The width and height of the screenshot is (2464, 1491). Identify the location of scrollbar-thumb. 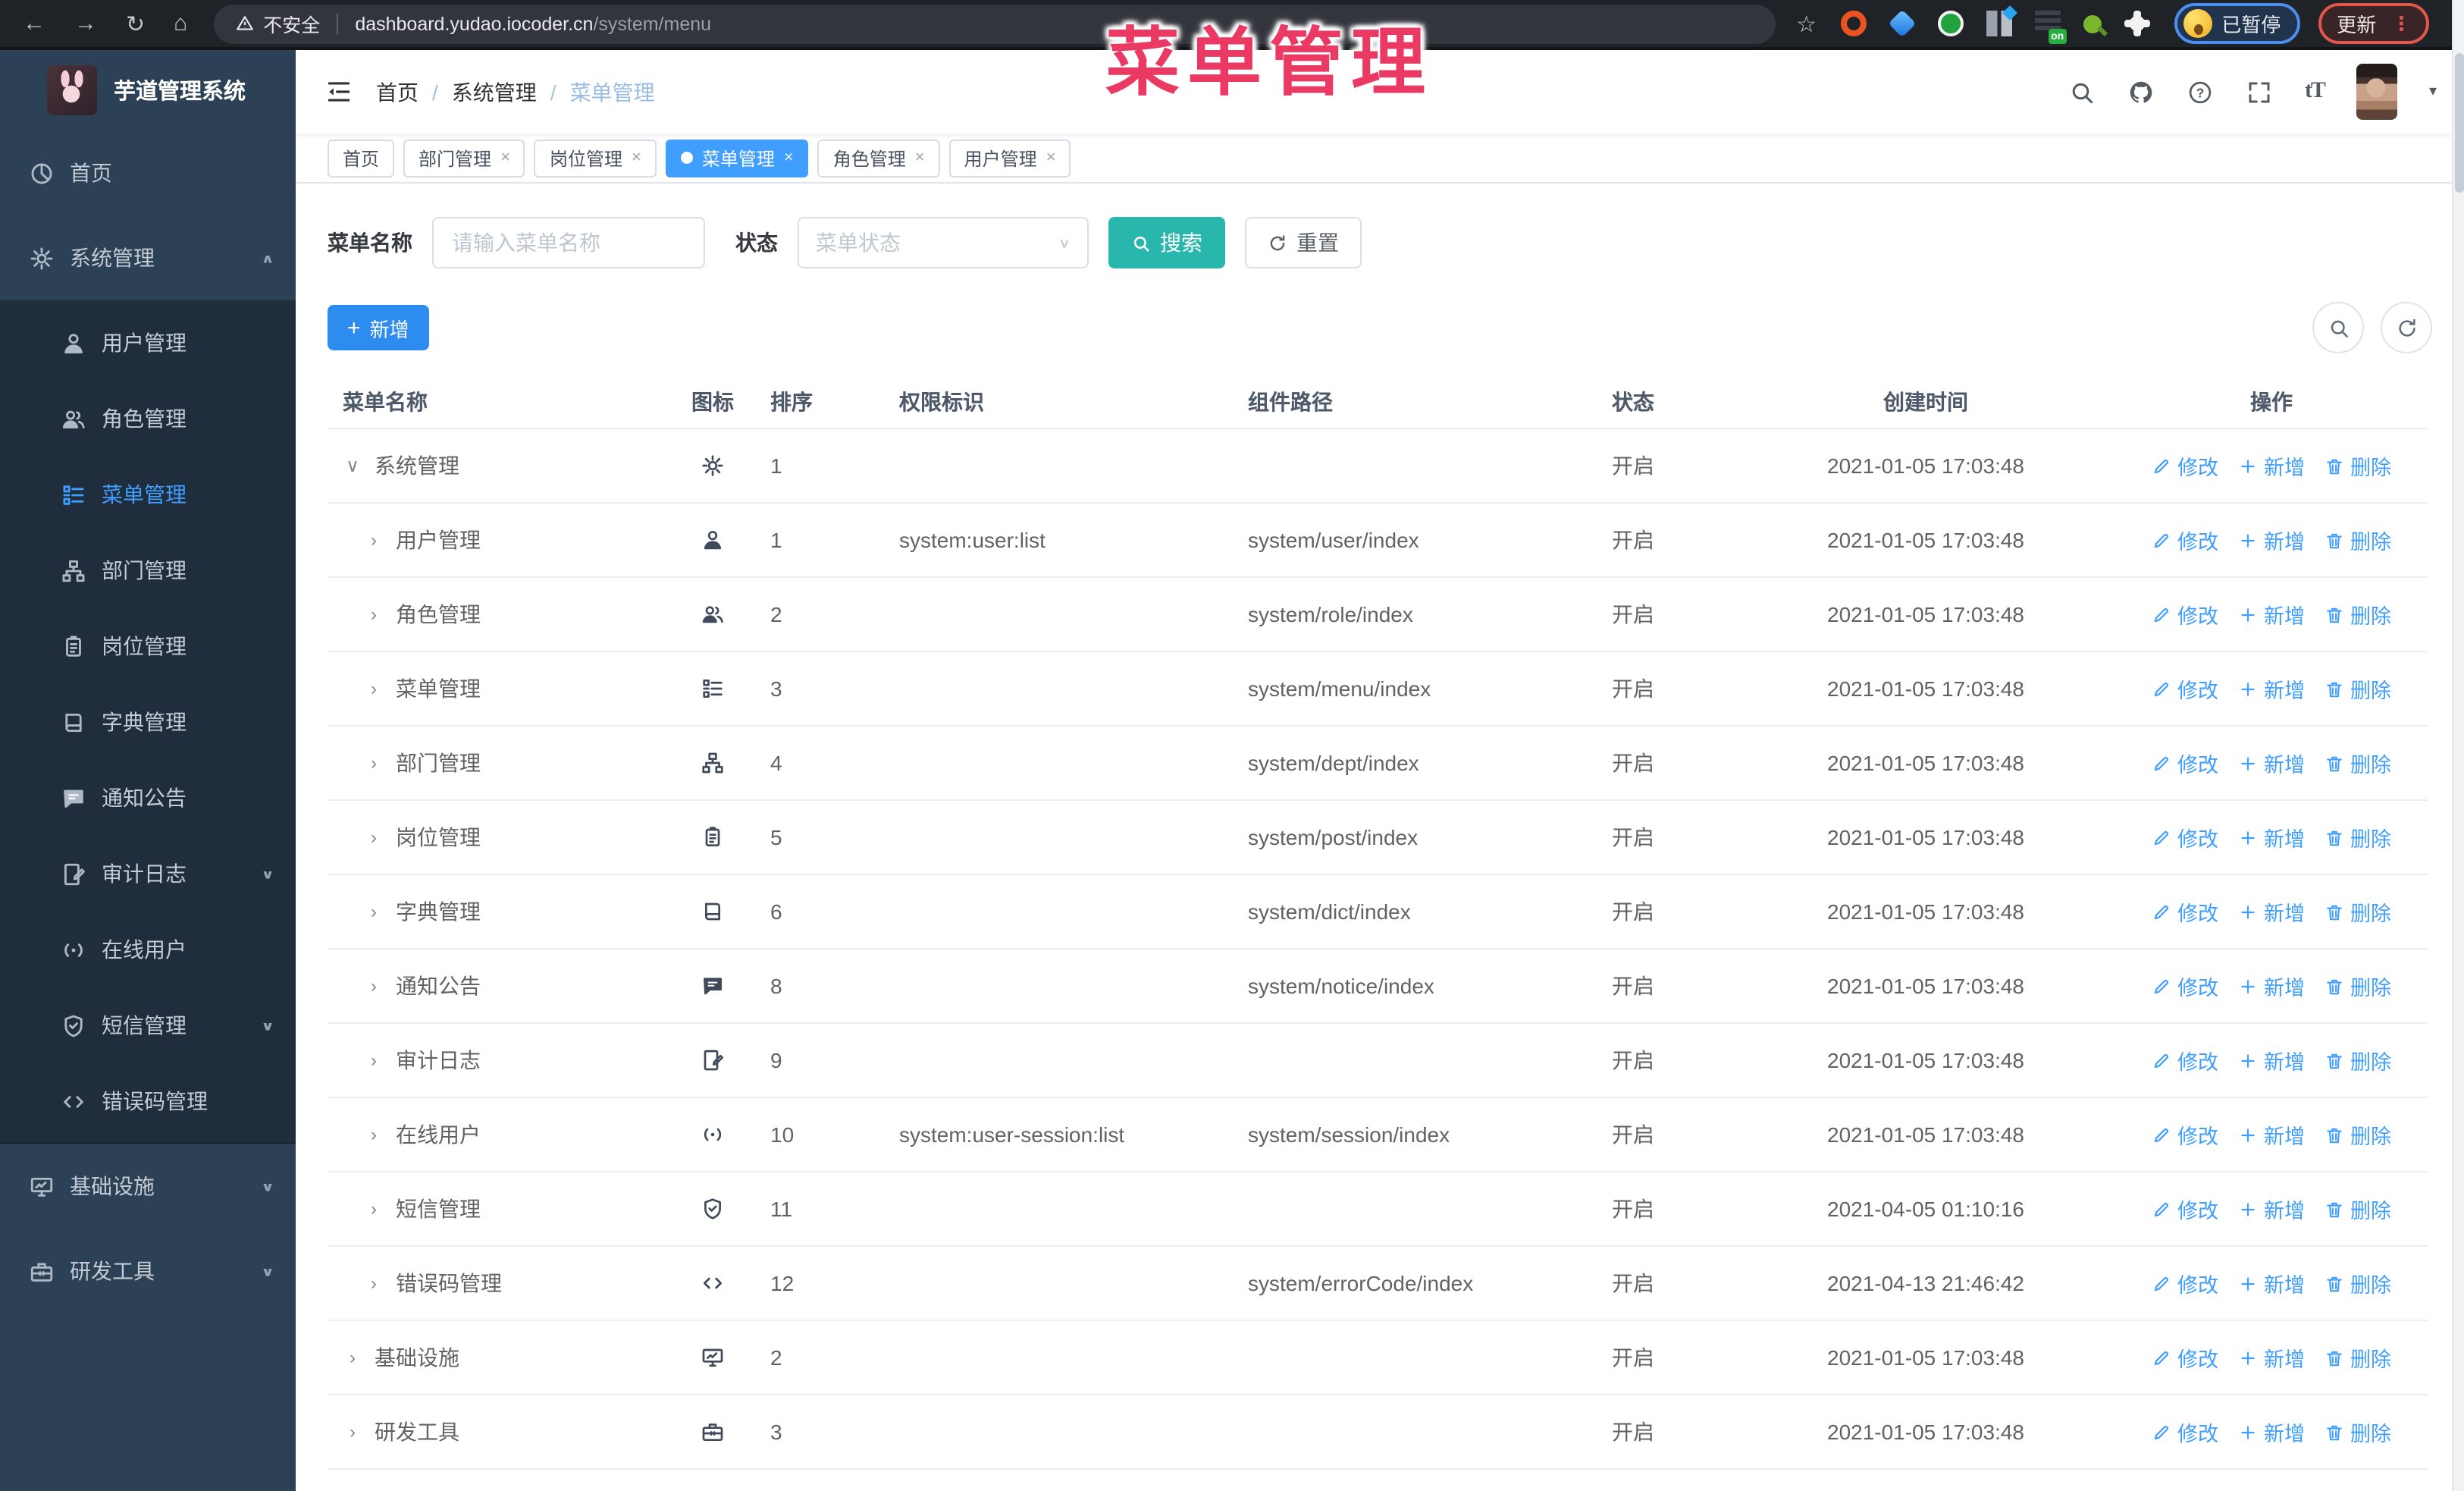
(2459, 123).